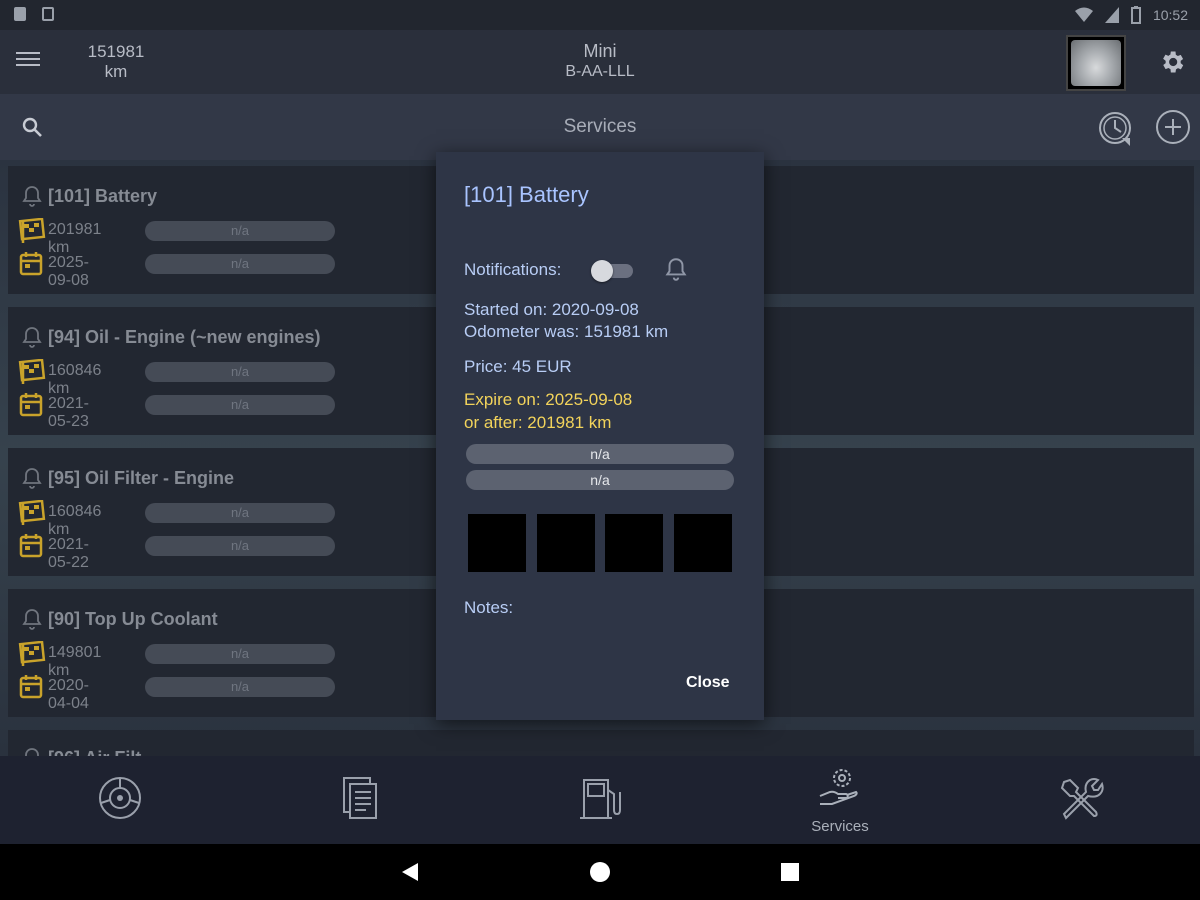 The height and width of the screenshot is (900, 1200). I want to click on documents-icon, so click(360, 798).